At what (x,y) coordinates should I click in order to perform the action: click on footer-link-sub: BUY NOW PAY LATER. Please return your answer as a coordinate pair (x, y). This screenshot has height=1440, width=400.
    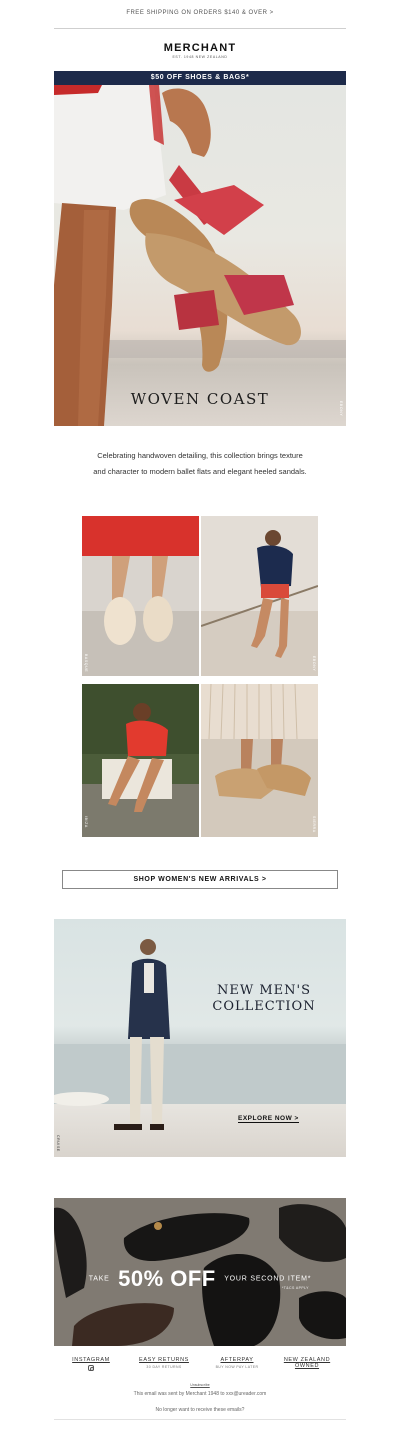
    Looking at the image, I should click on (237, 1367).